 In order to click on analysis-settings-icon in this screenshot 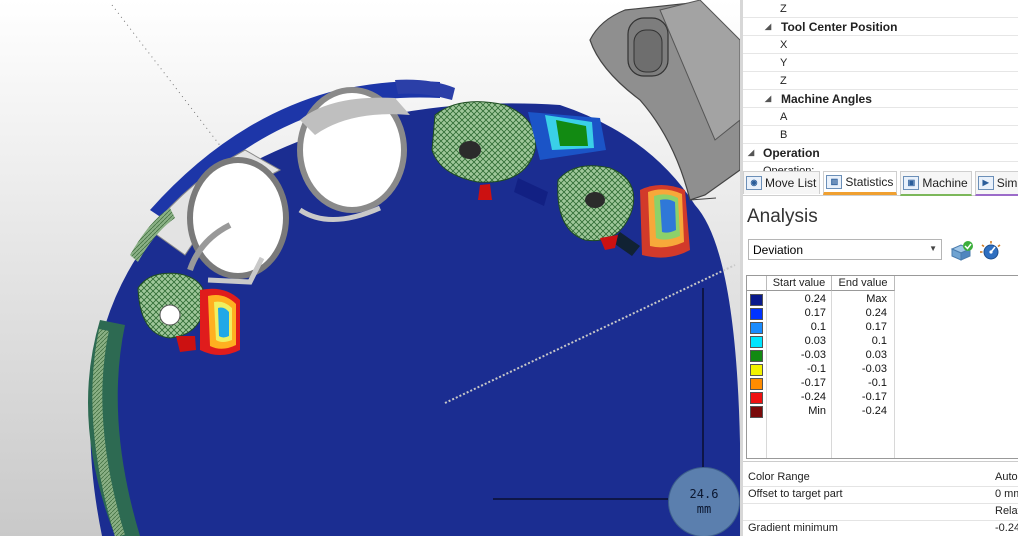, I will do `click(991, 251)`.